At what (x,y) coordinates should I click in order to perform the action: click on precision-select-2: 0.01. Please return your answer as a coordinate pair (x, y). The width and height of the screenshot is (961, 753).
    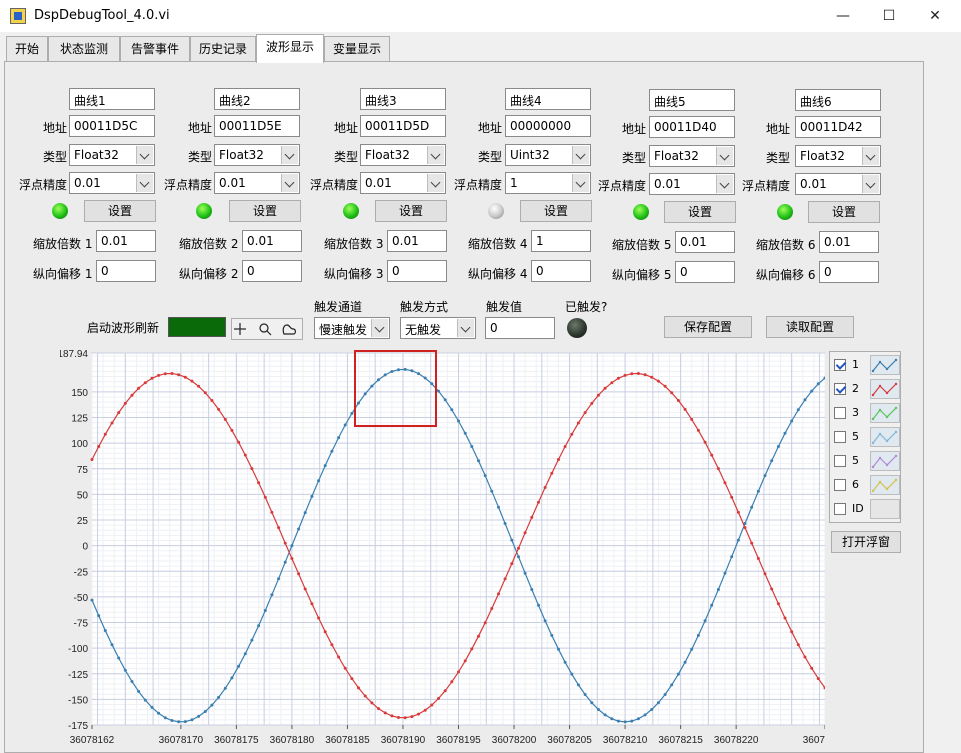
    Looking at the image, I should click on (257, 183).